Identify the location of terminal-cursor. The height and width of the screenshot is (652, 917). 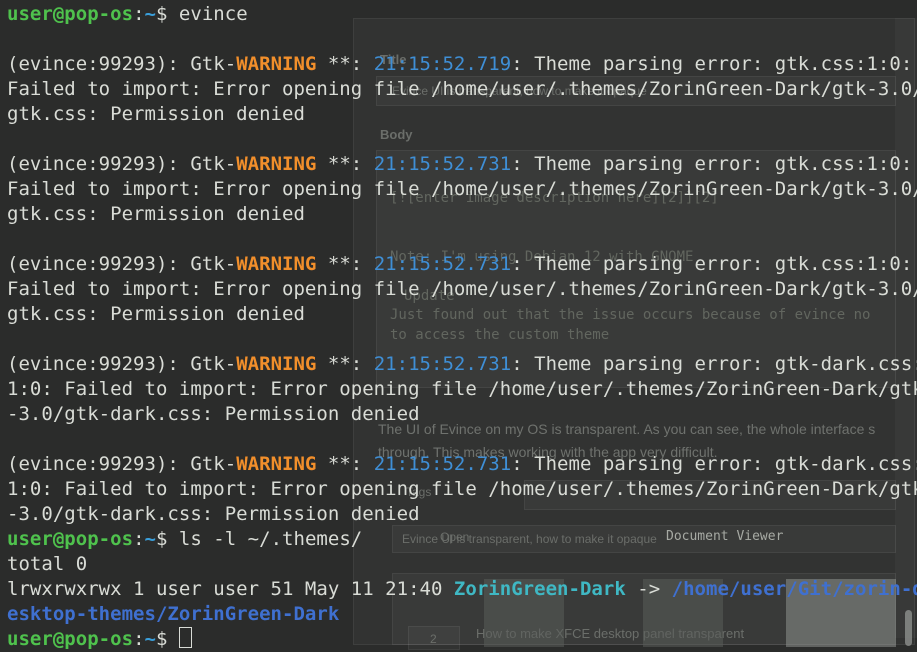
(185, 637).